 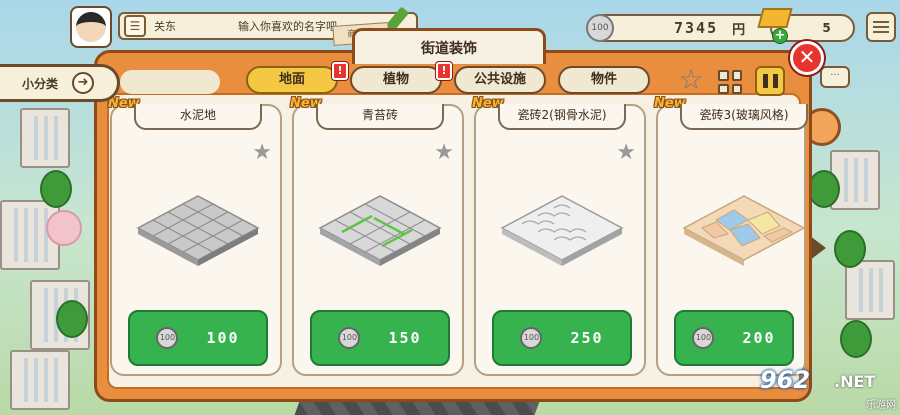 What do you see at coordinates (198, 230) in the screenshot?
I see `tile-cement-icon` at bounding box center [198, 230].